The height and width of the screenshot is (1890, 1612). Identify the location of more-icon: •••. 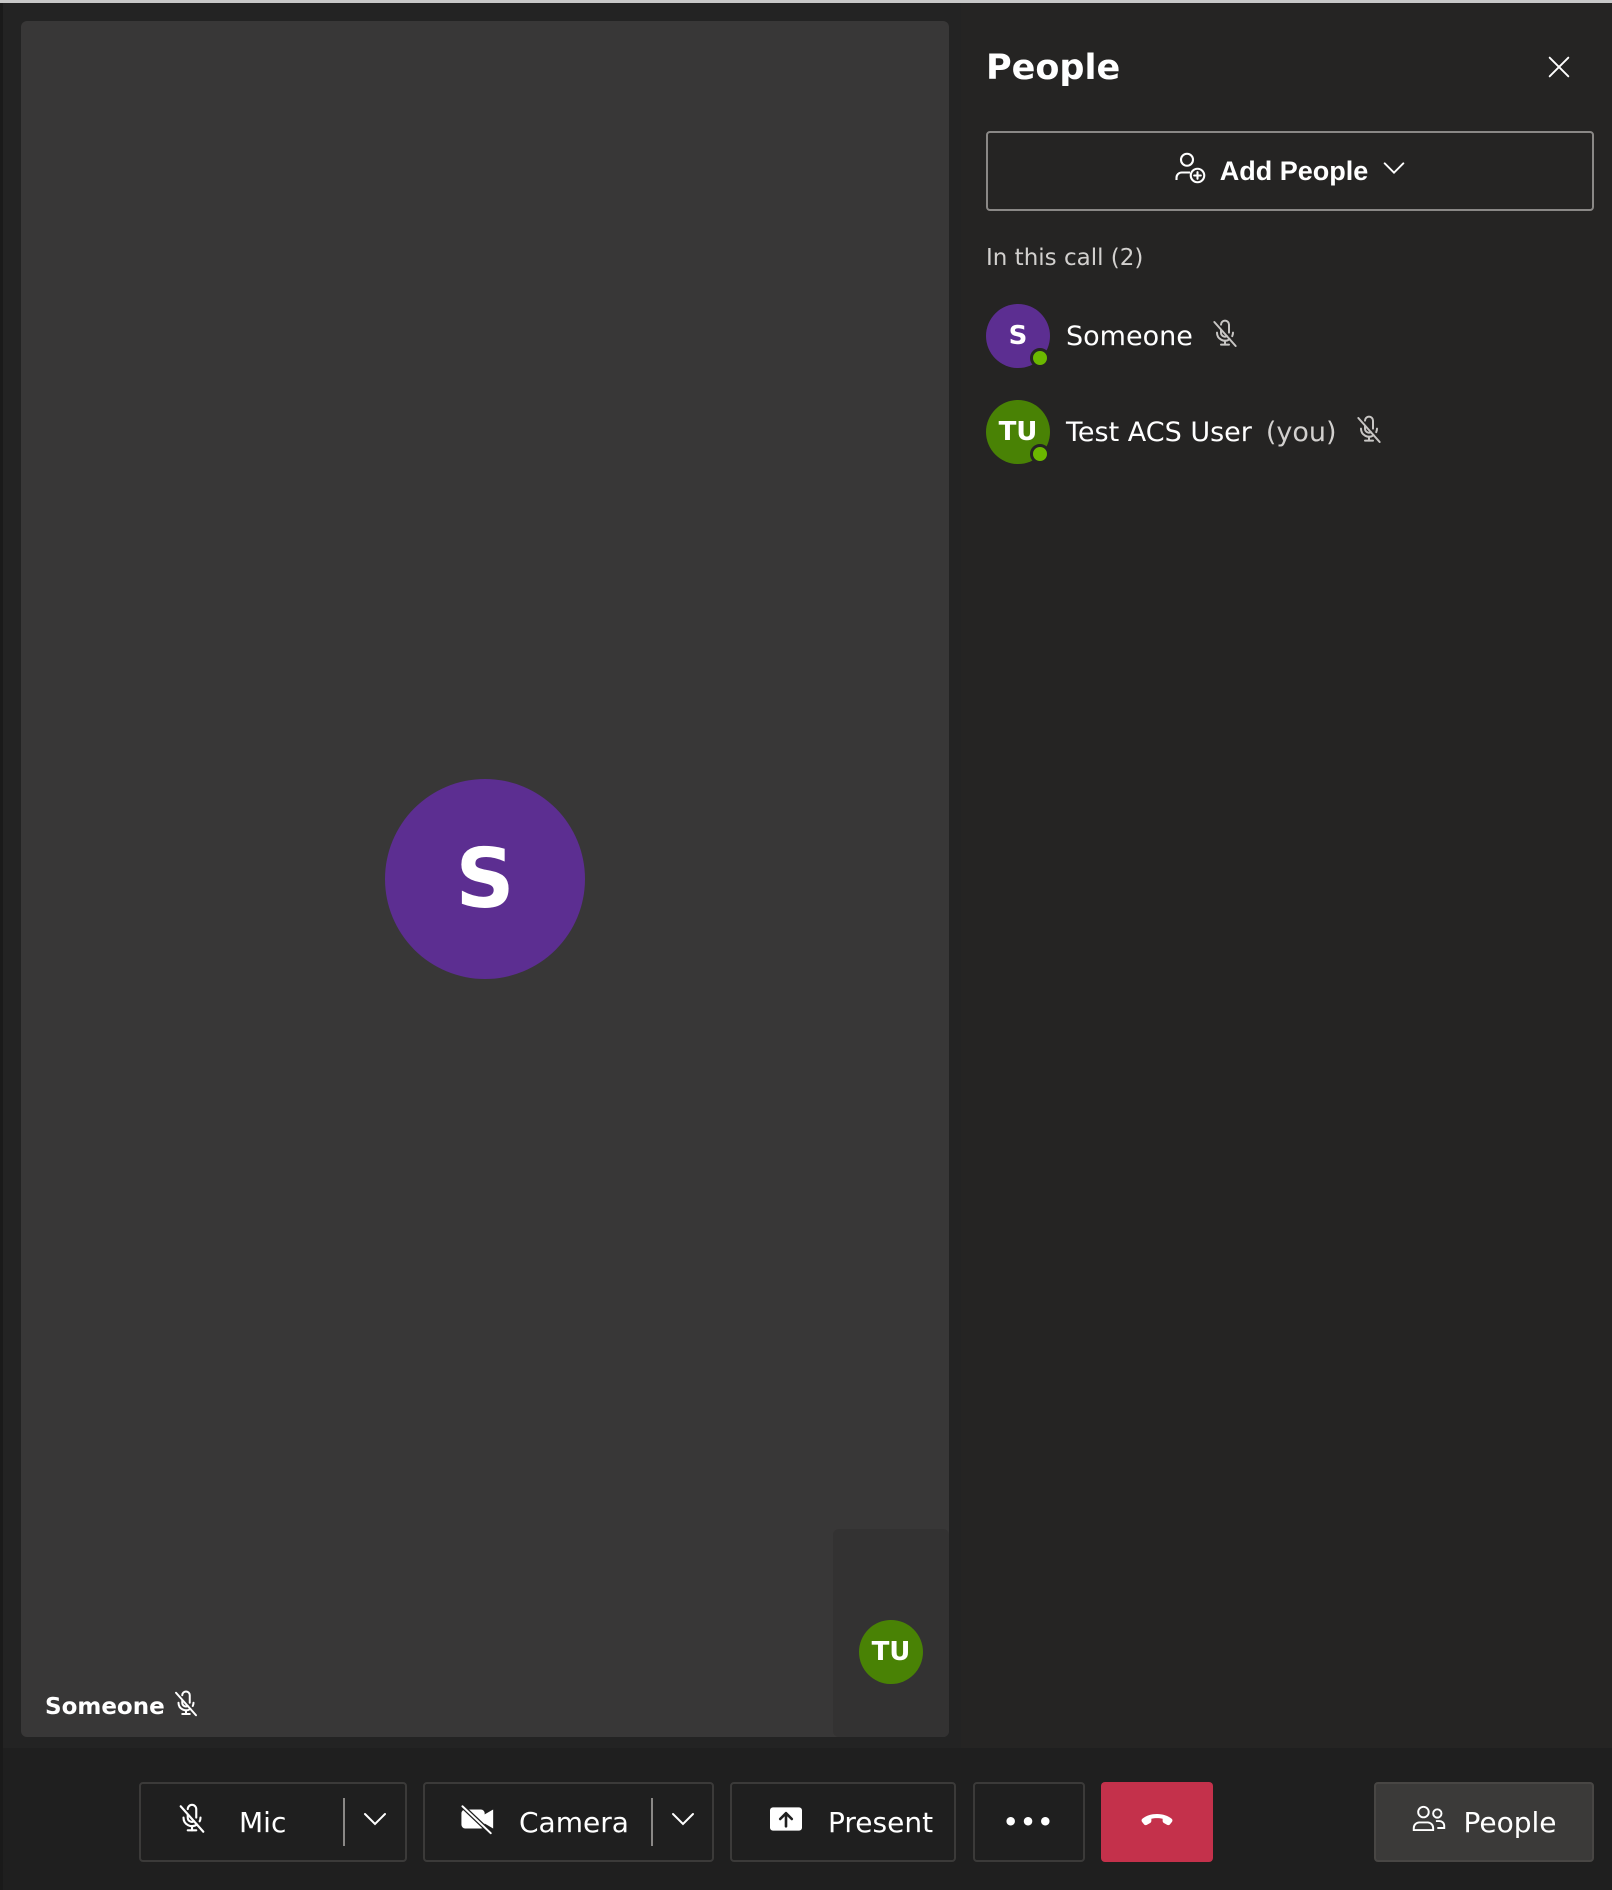
(1029, 1822).